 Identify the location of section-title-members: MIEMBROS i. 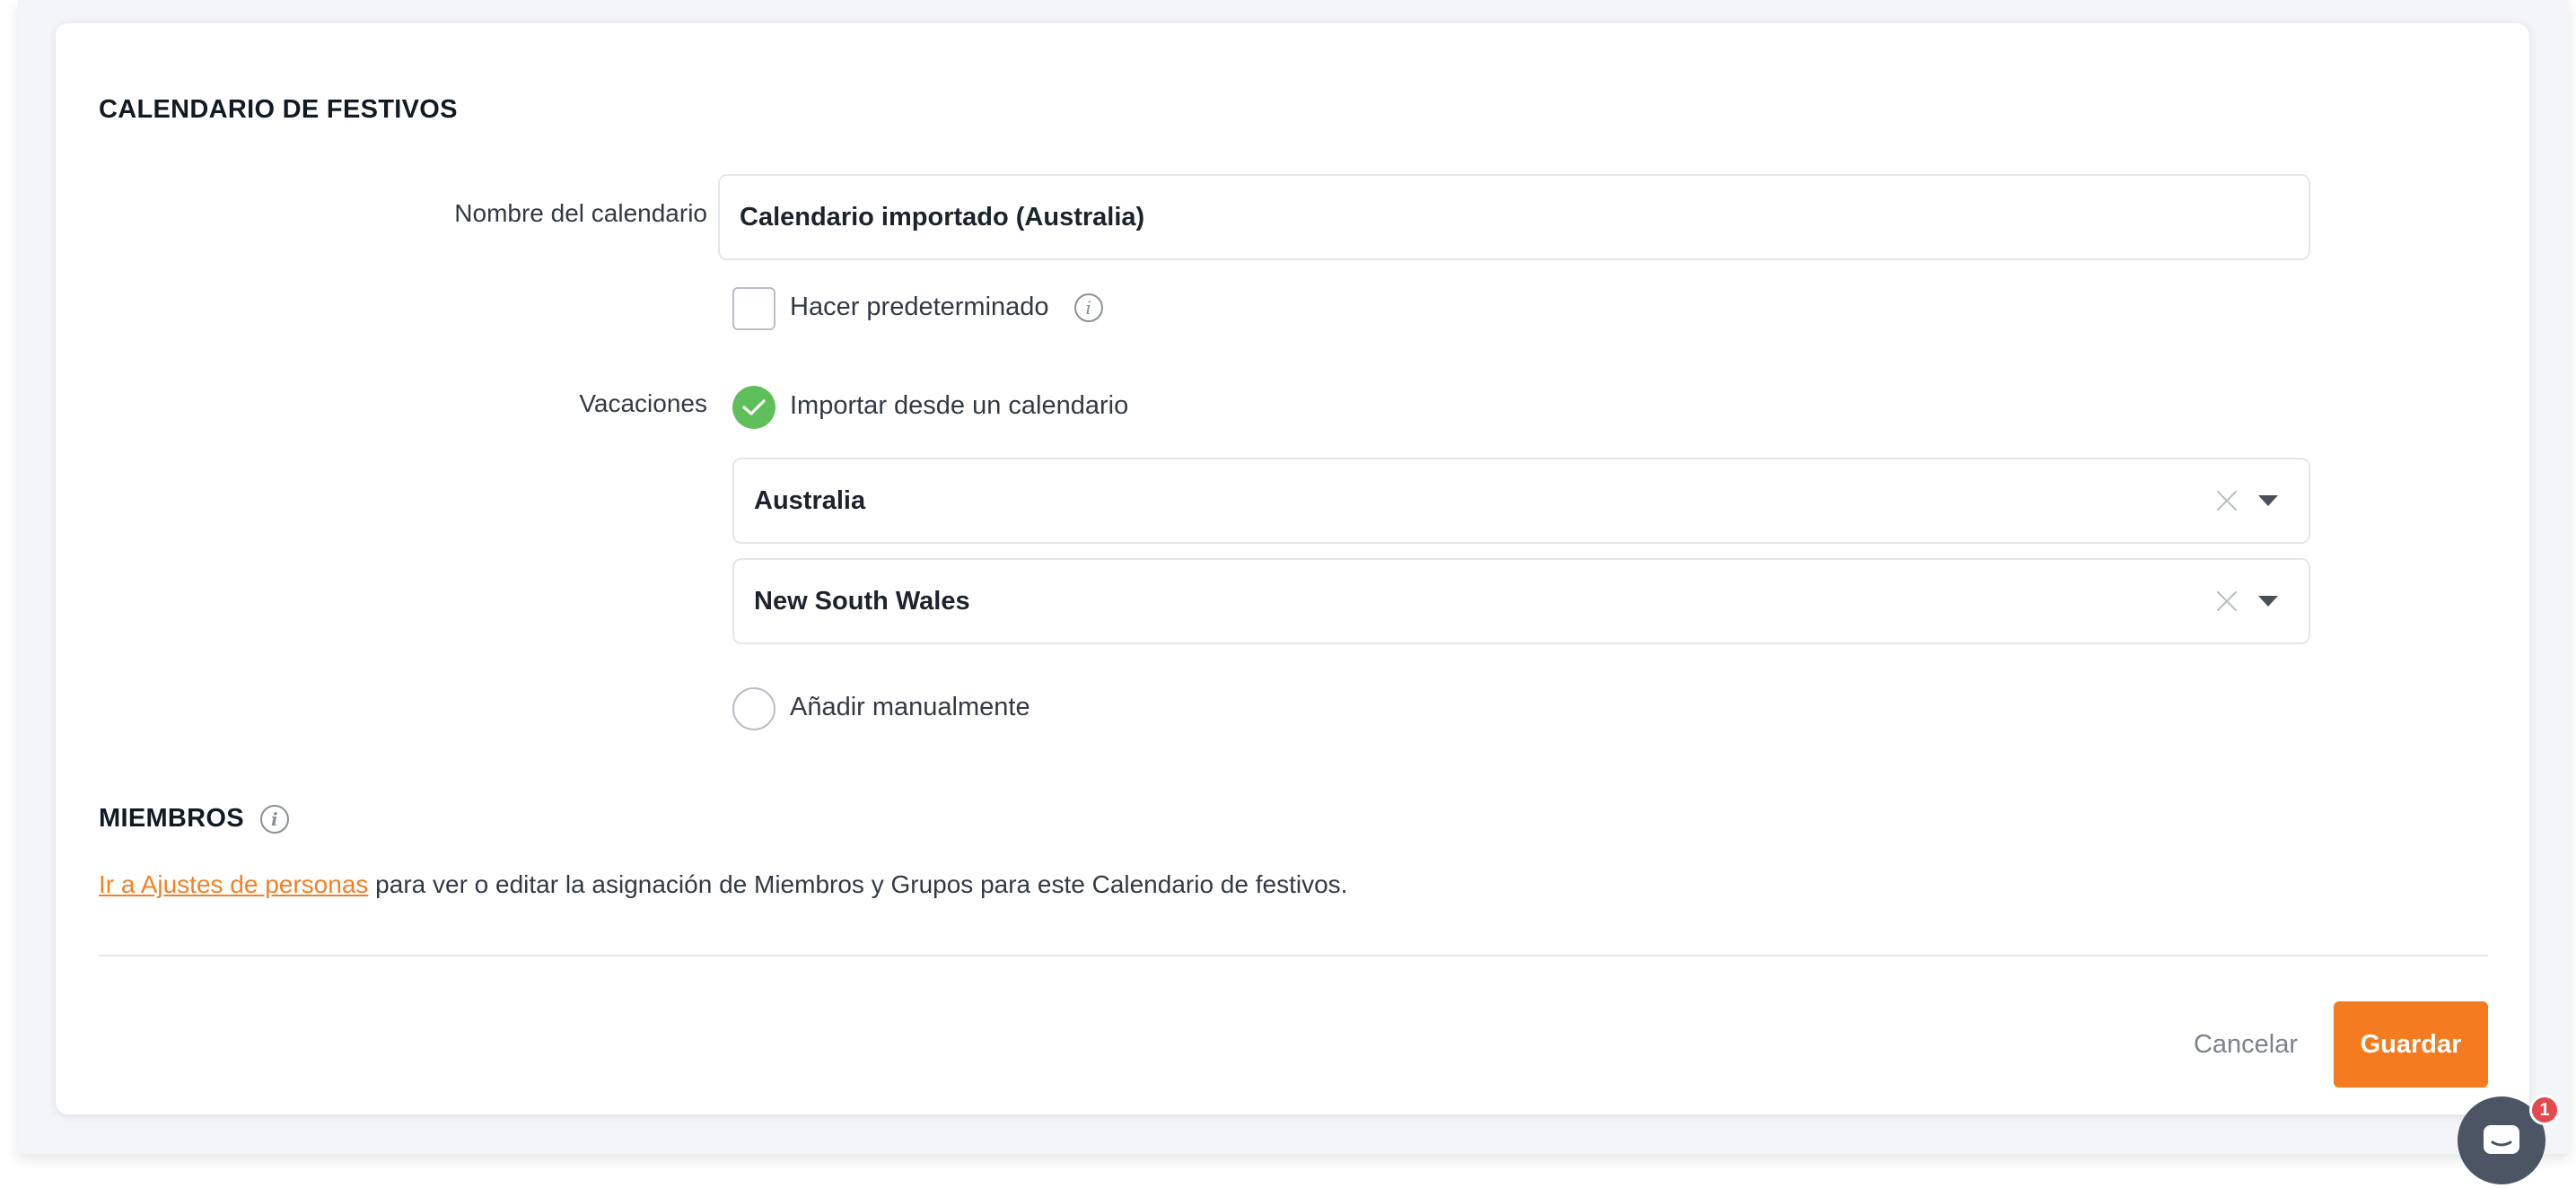
(194, 819).